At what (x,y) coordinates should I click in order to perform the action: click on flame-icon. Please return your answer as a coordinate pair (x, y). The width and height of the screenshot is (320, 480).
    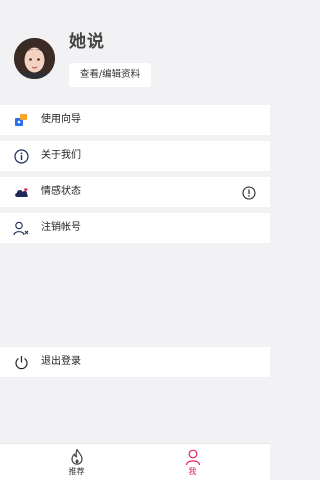
    Looking at the image, I should click on (76, 456).